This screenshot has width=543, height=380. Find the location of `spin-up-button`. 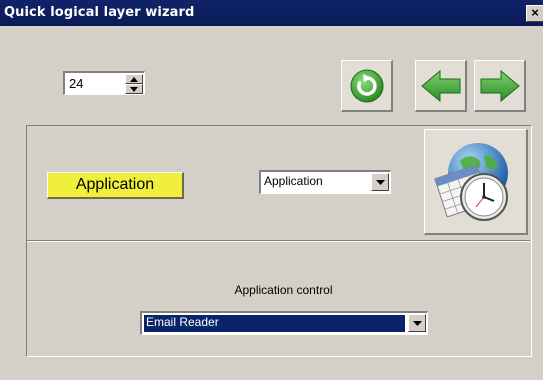

spin-up-button is located at coordinates (134, 79).